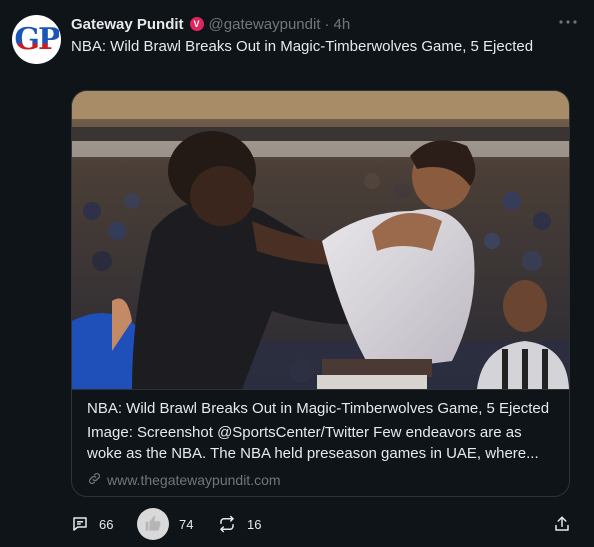 This screenshot has height=547, width=594. Describe the element at coordinates (265, 24) in the screenshot. I see `author-handle: @gatewaypundit` at that location.